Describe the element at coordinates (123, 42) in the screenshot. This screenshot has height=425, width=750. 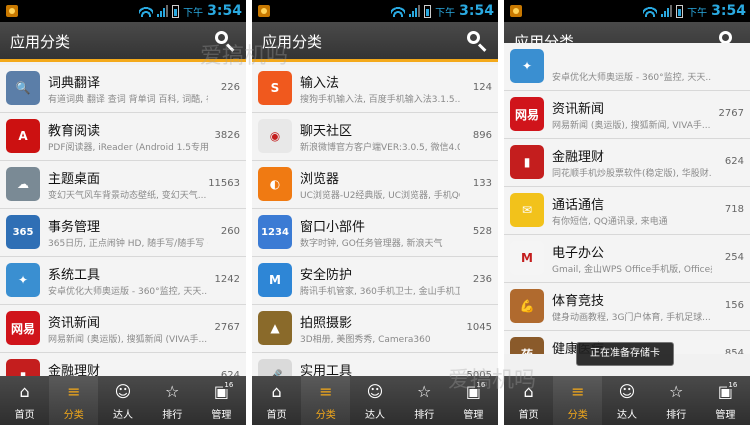
I see `title-bar: 应用分类` at that location.